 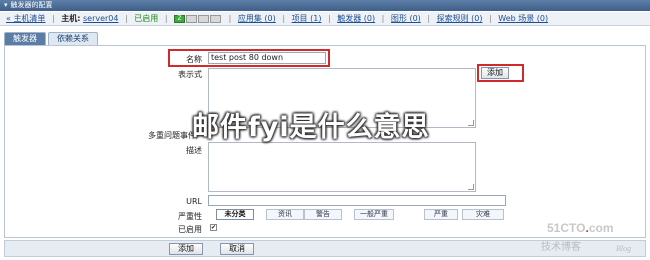 I want to click on add-button: 添加, so click(x=186, y=249).